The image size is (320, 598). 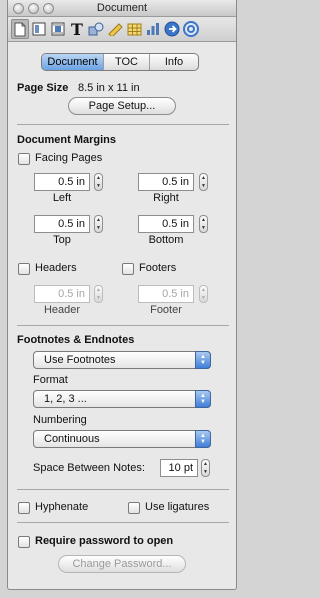 I want to click on graphic-icon, so click(x=96, y=29).